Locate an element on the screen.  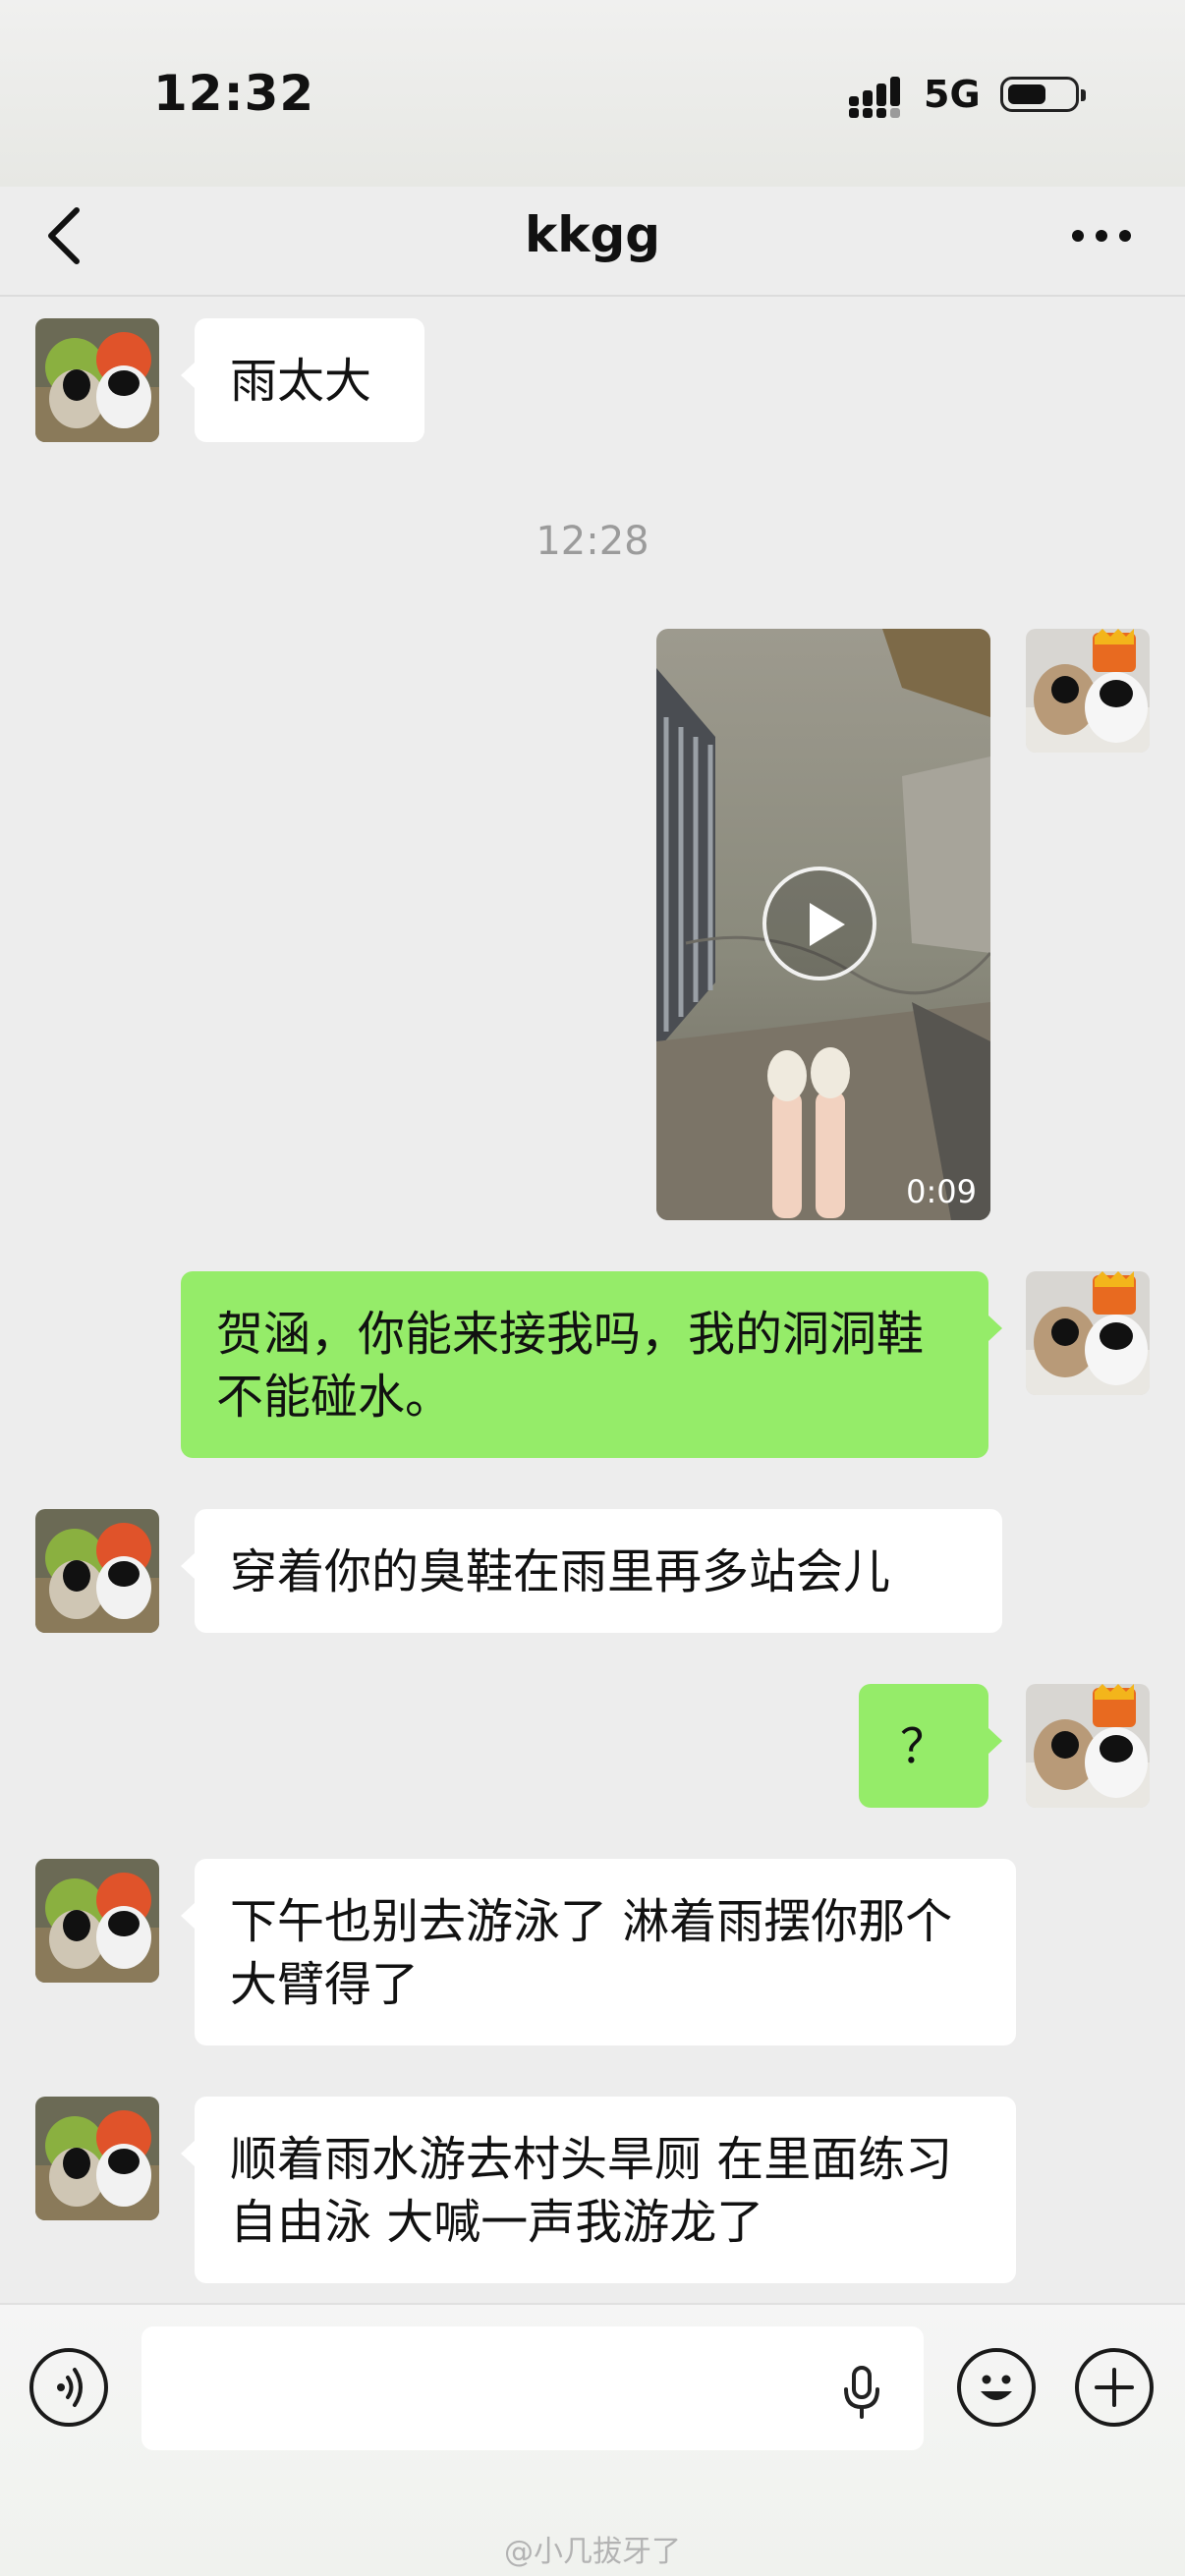
message-text: 顺着雨水游去村头旱厕 在里面练习自由泳 大喊一声我游龙了 is located at coordinates (592, 2191).